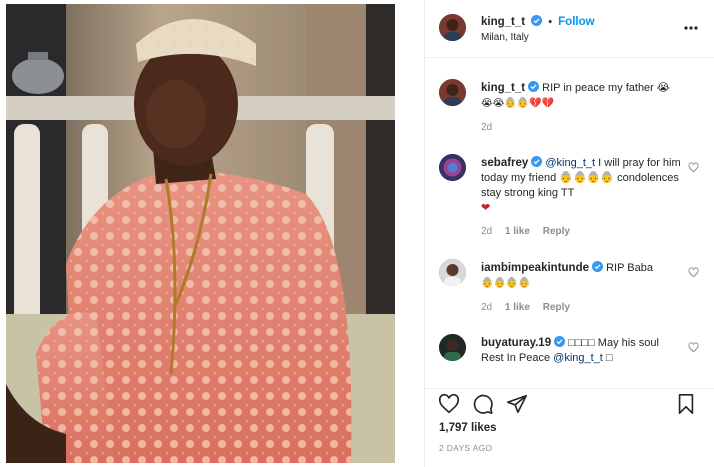 This screenshot has height=467, width=714. Describe the element at coordinates (465, 448) in the screenshot. I see `post-timestamp: 2 DAYS AGO` at that location.